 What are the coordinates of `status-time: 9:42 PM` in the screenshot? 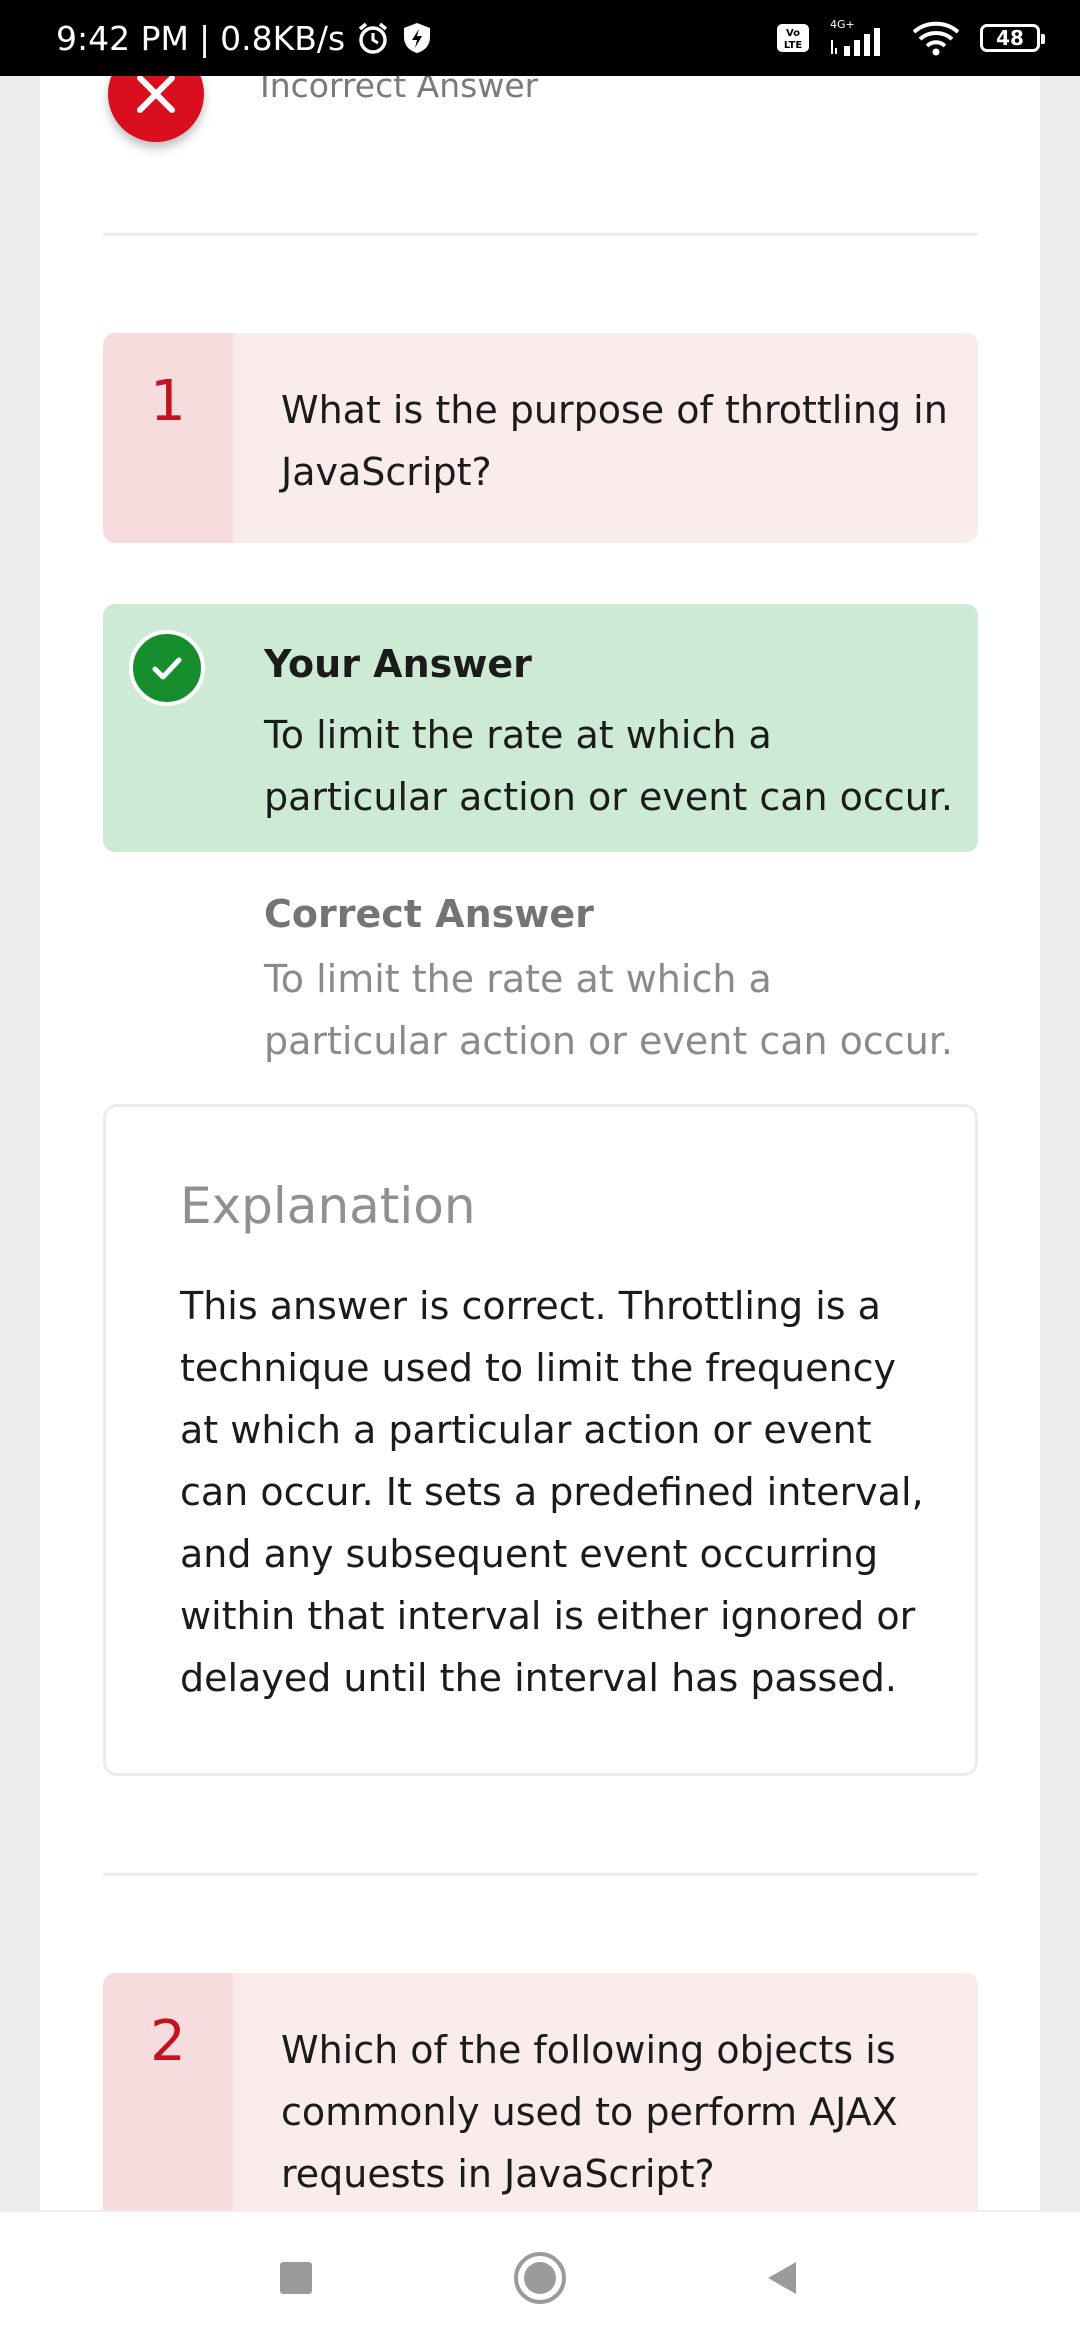 It's located at (122, 38).